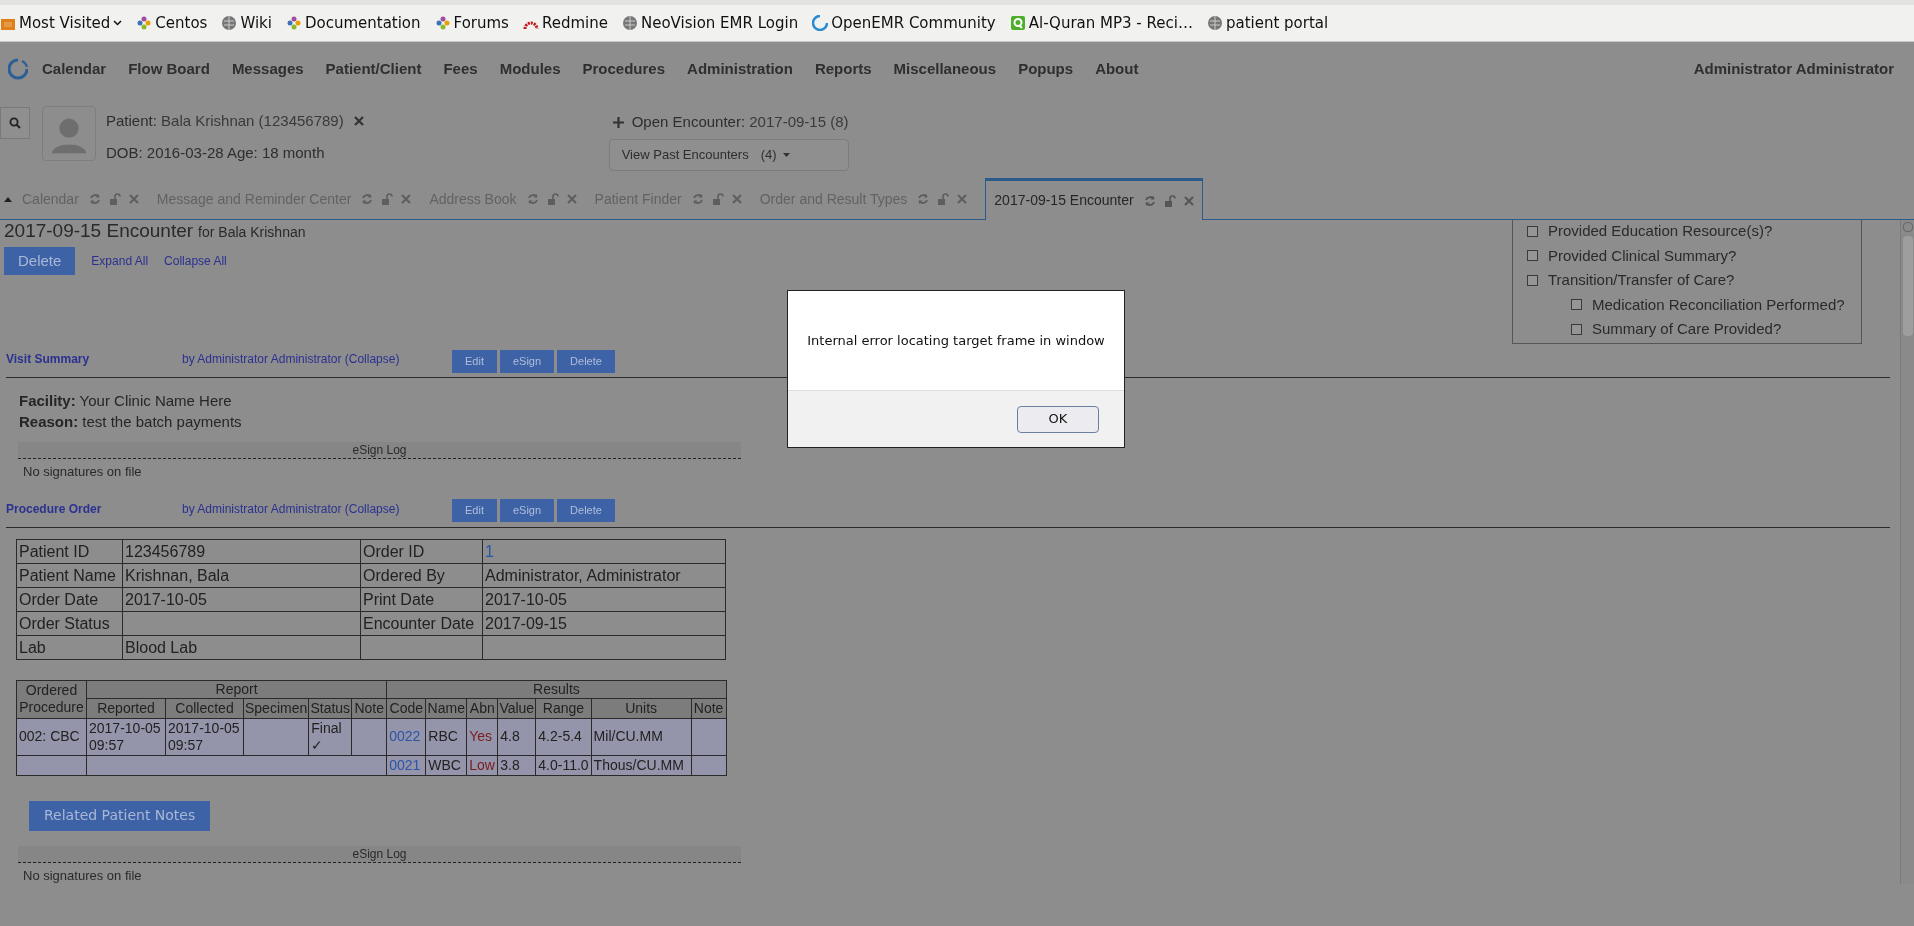  I want to click on scrollbar, so click(1907, 552).